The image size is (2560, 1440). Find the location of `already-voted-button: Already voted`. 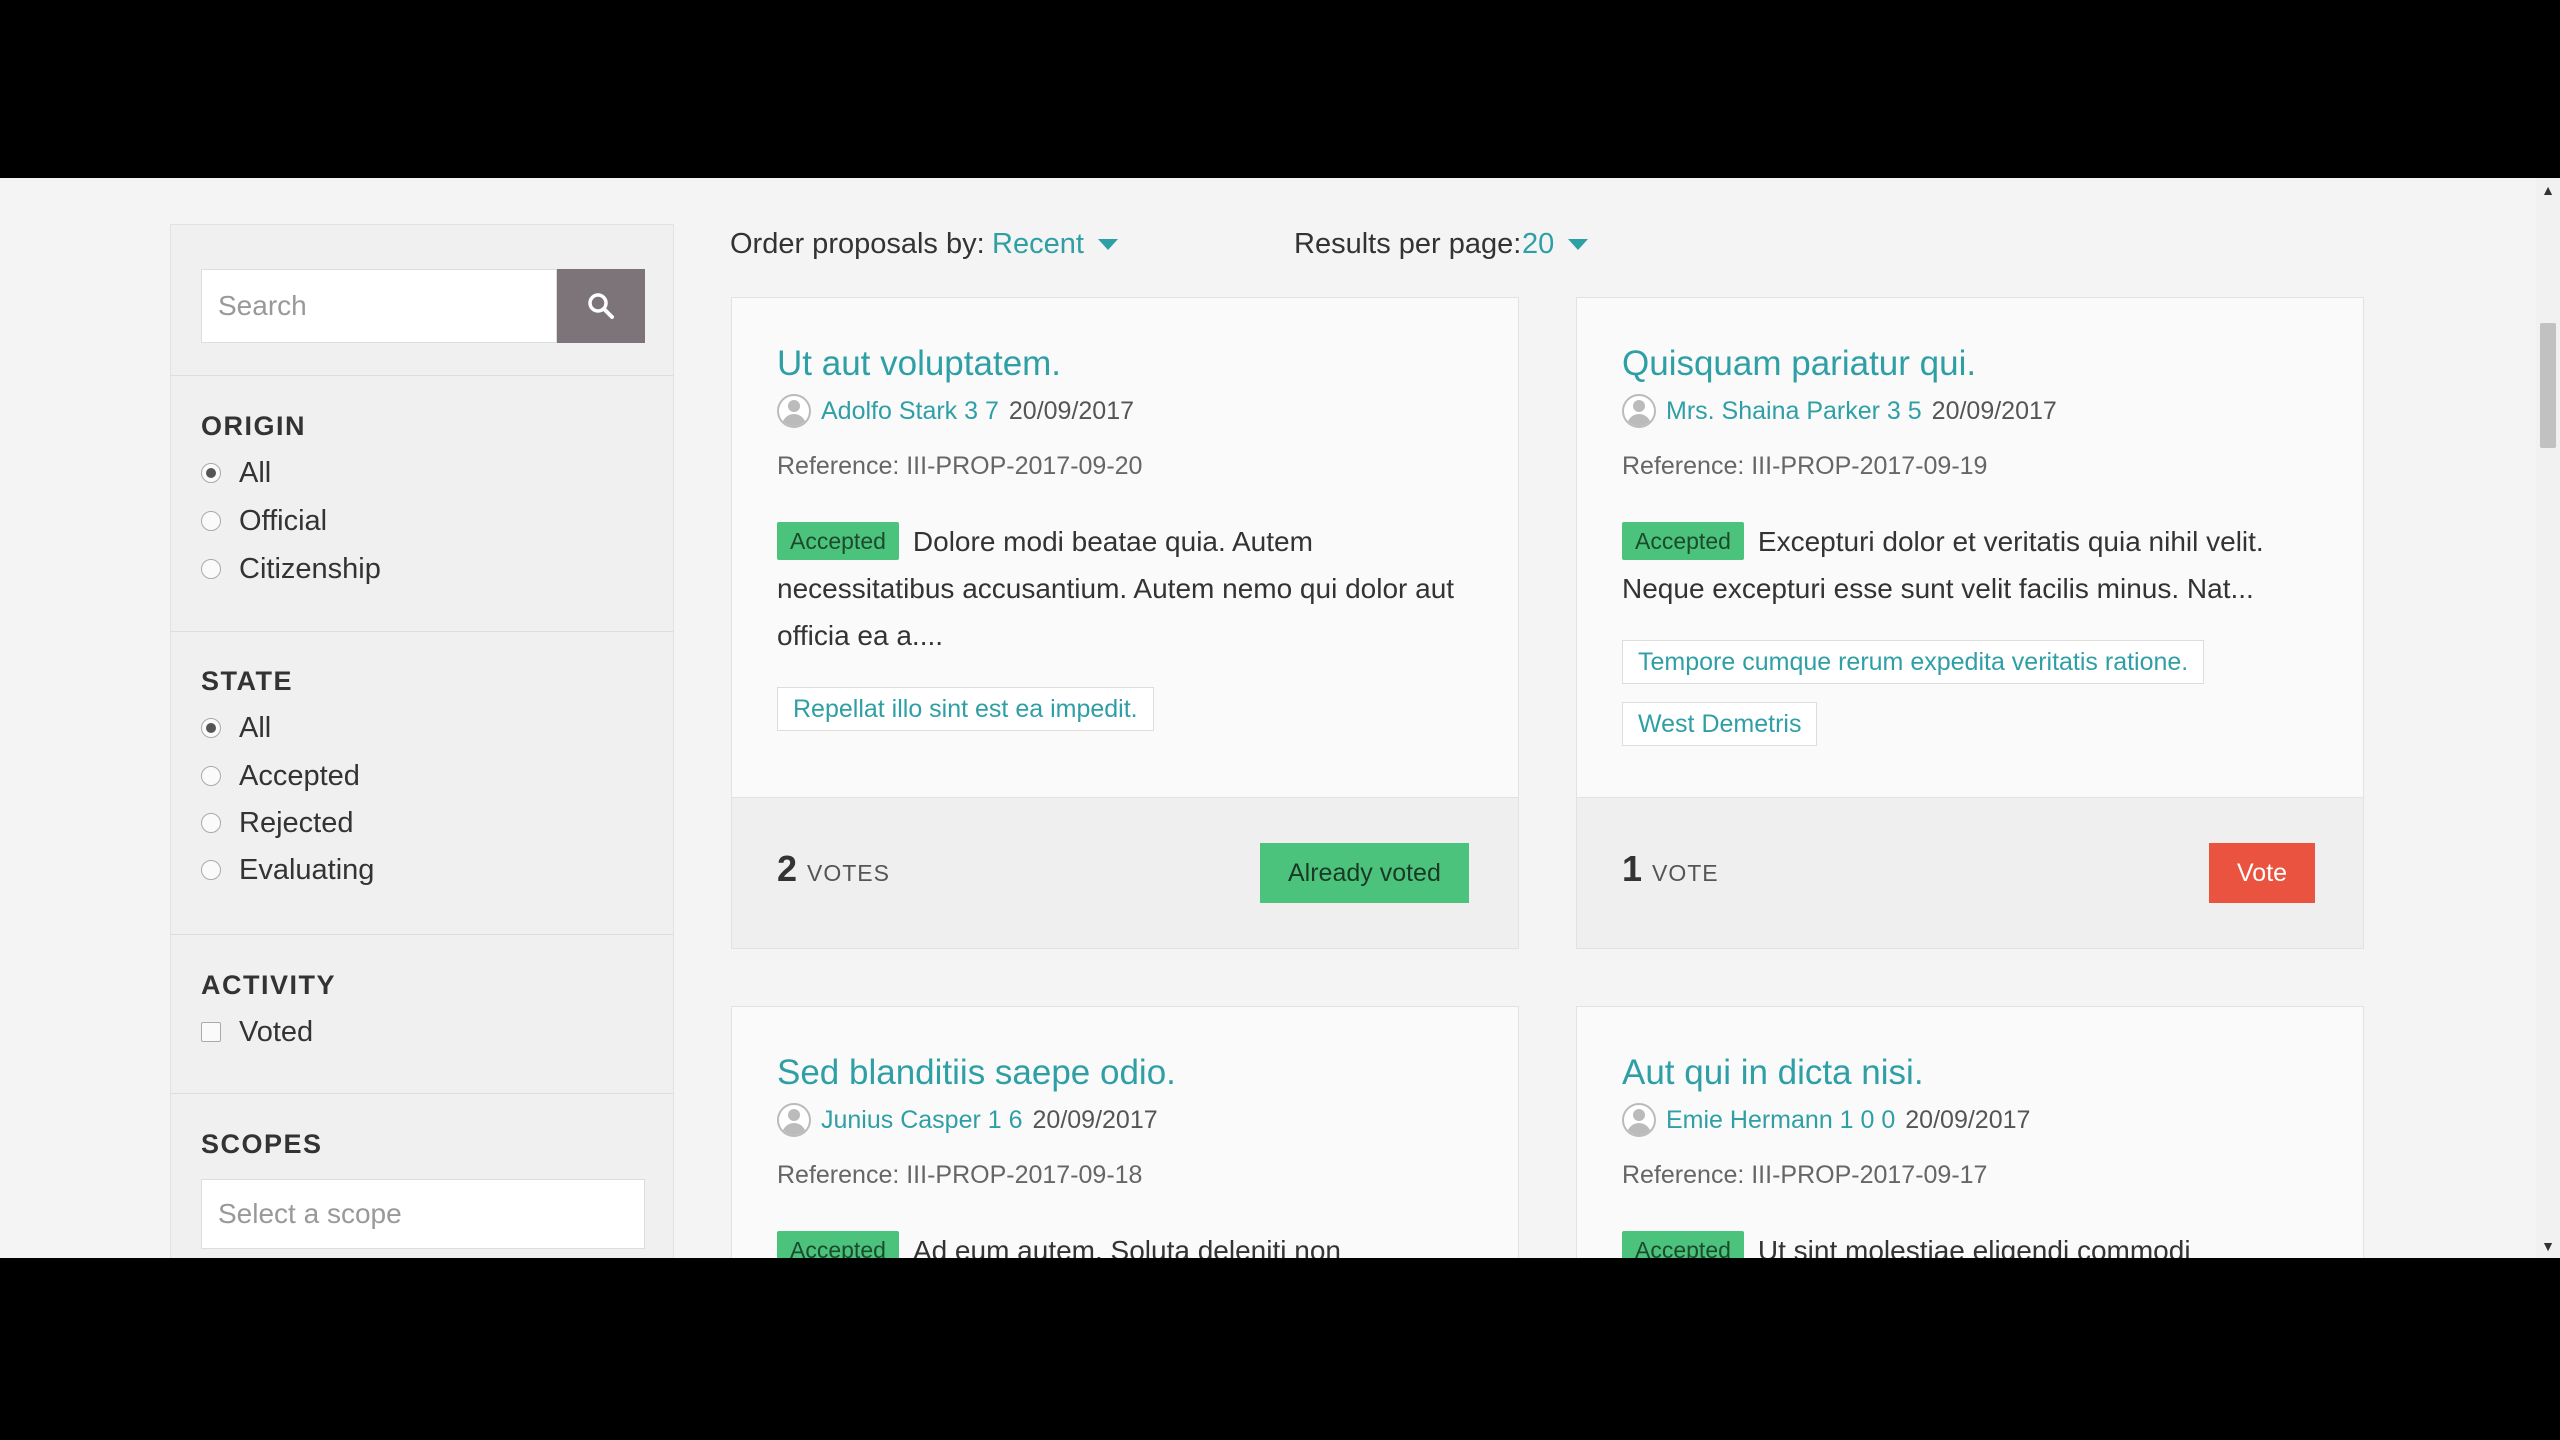

already-voted-button: Already voted is located at coordinates (1364, 873).